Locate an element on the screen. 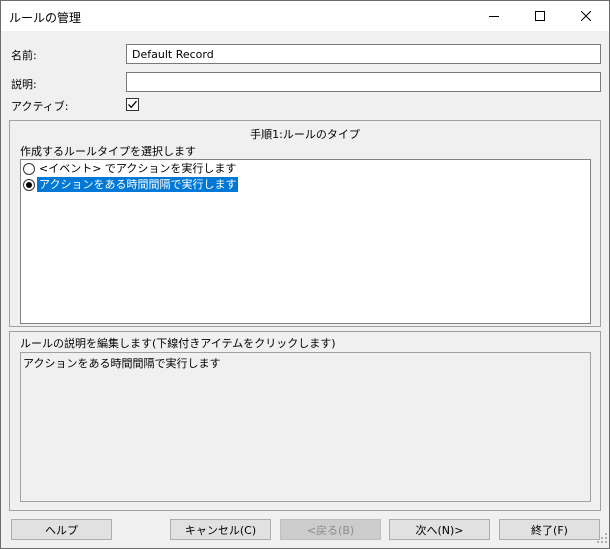  checkmark-icon is located at coordinates (132, 104).